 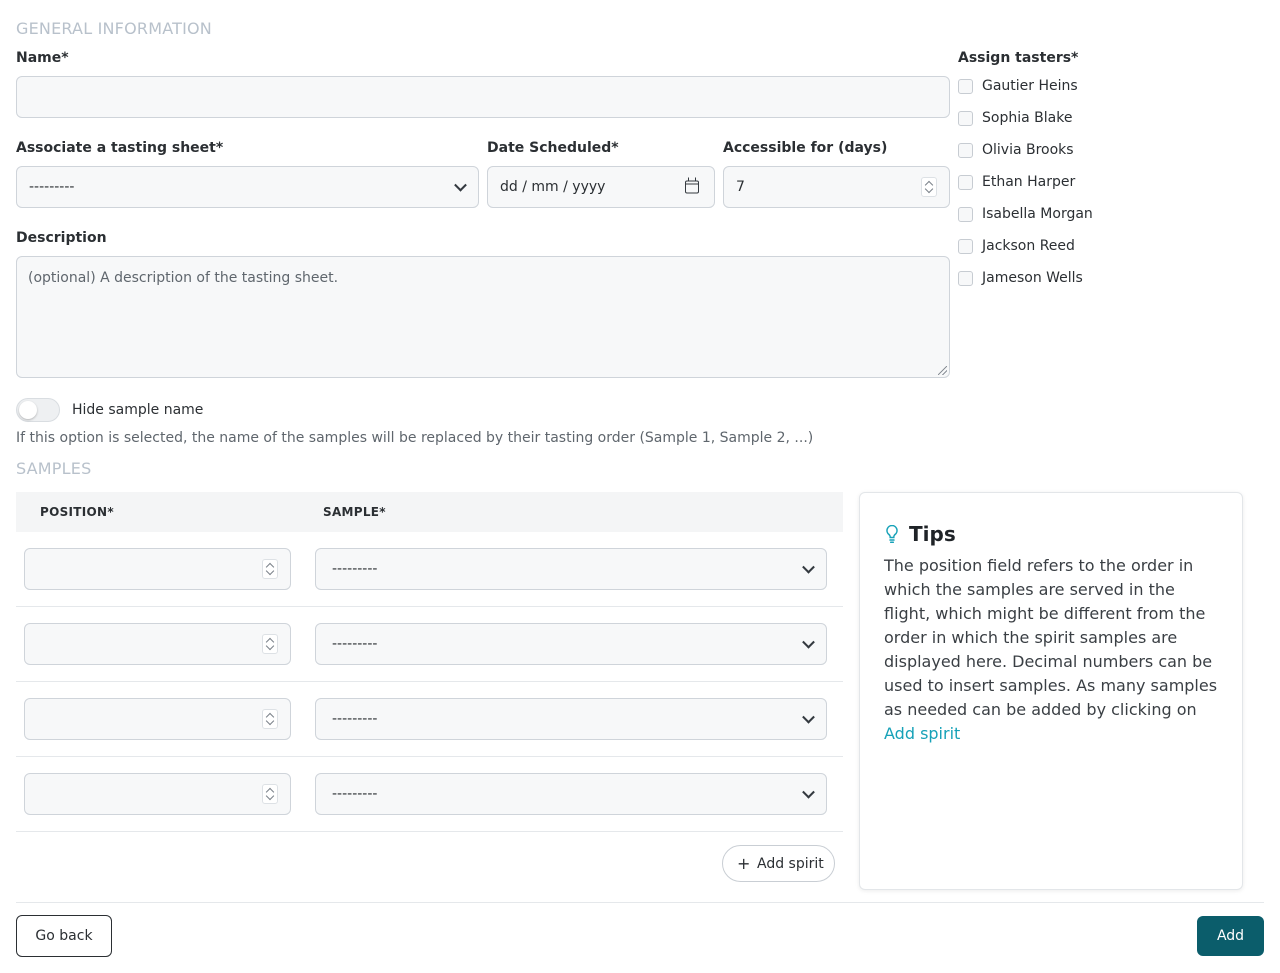 I want to click on tasting-sheet-label: Associate a tasting sheet*, so click(x=120, y=148).